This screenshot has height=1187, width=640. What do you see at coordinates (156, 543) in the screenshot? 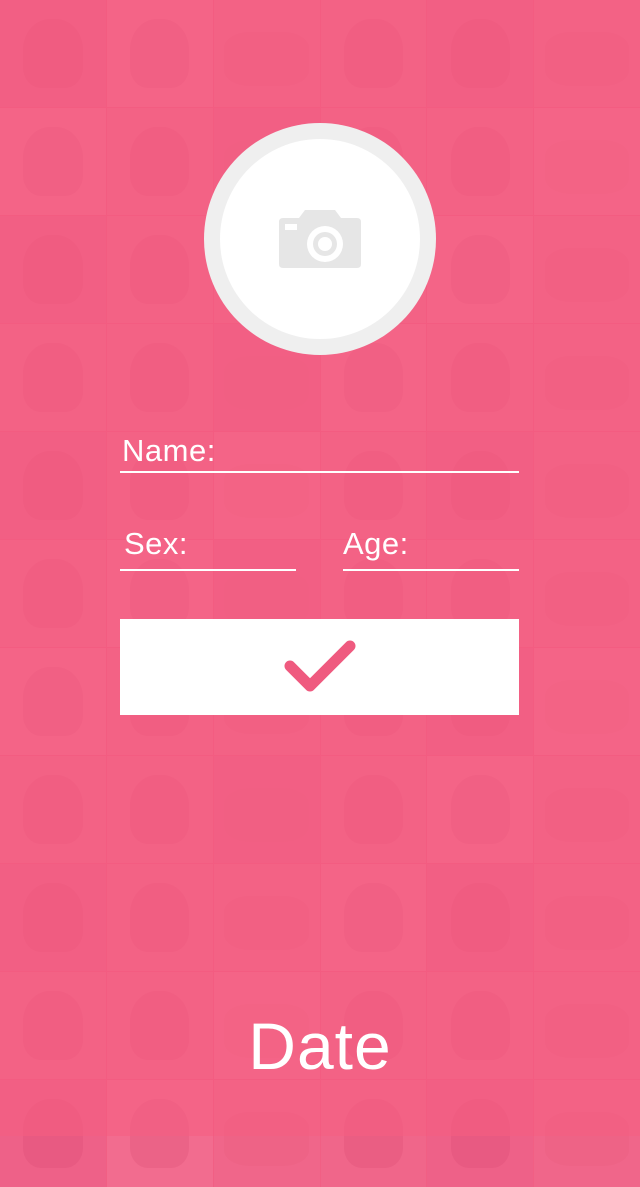
I see `sex-label: Sex:` at bounding box center [156, 543].